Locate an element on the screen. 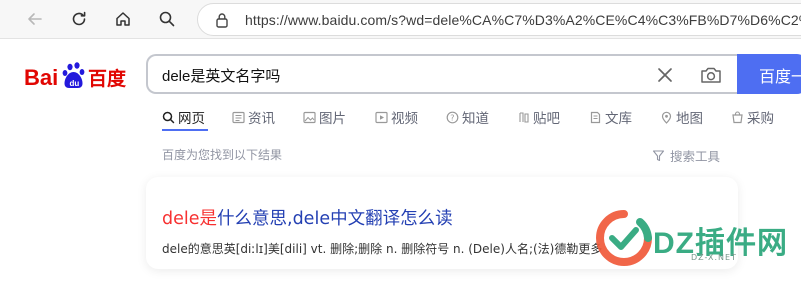  tab-label: 地图 is located at coordinates (689, 119).